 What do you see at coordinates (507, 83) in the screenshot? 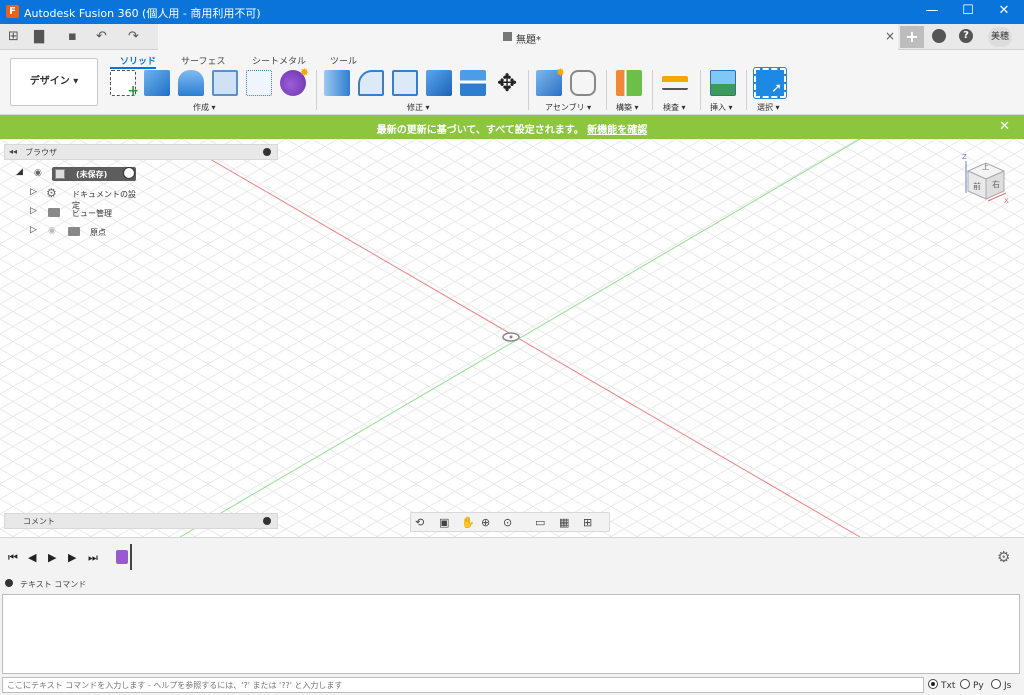
I see `move-icon: ✥` at bounding box center [507, 83].